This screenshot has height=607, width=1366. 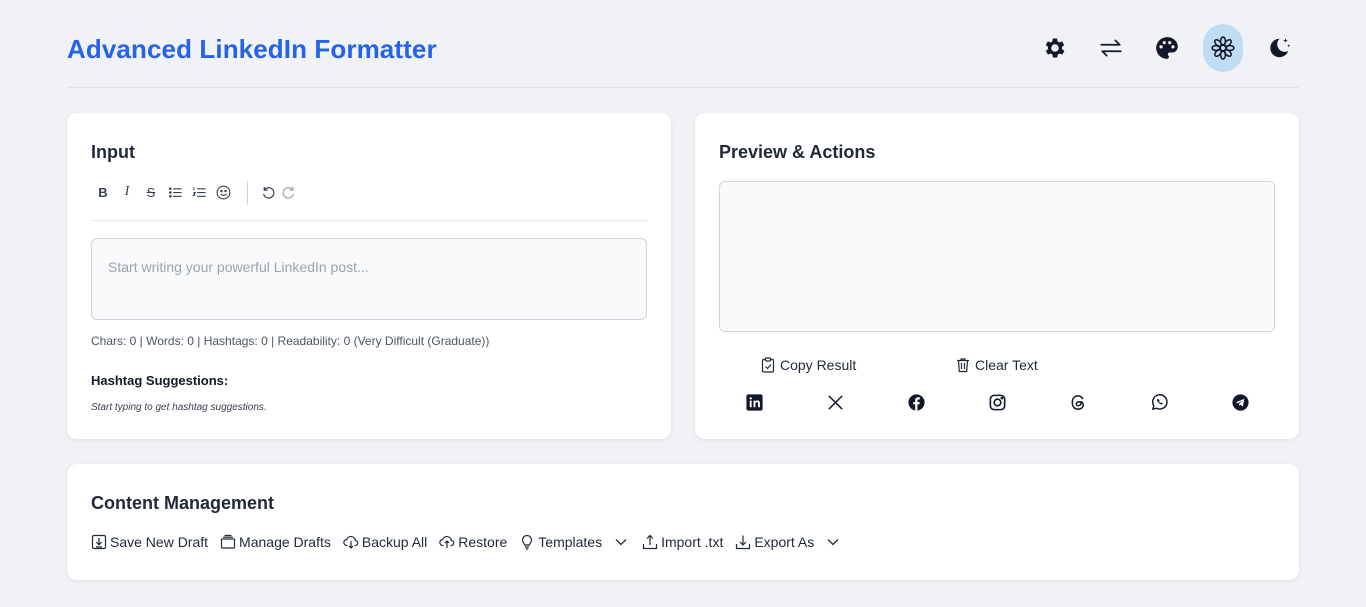 I want to click on gear-icon, so click(x=1055, y=48).